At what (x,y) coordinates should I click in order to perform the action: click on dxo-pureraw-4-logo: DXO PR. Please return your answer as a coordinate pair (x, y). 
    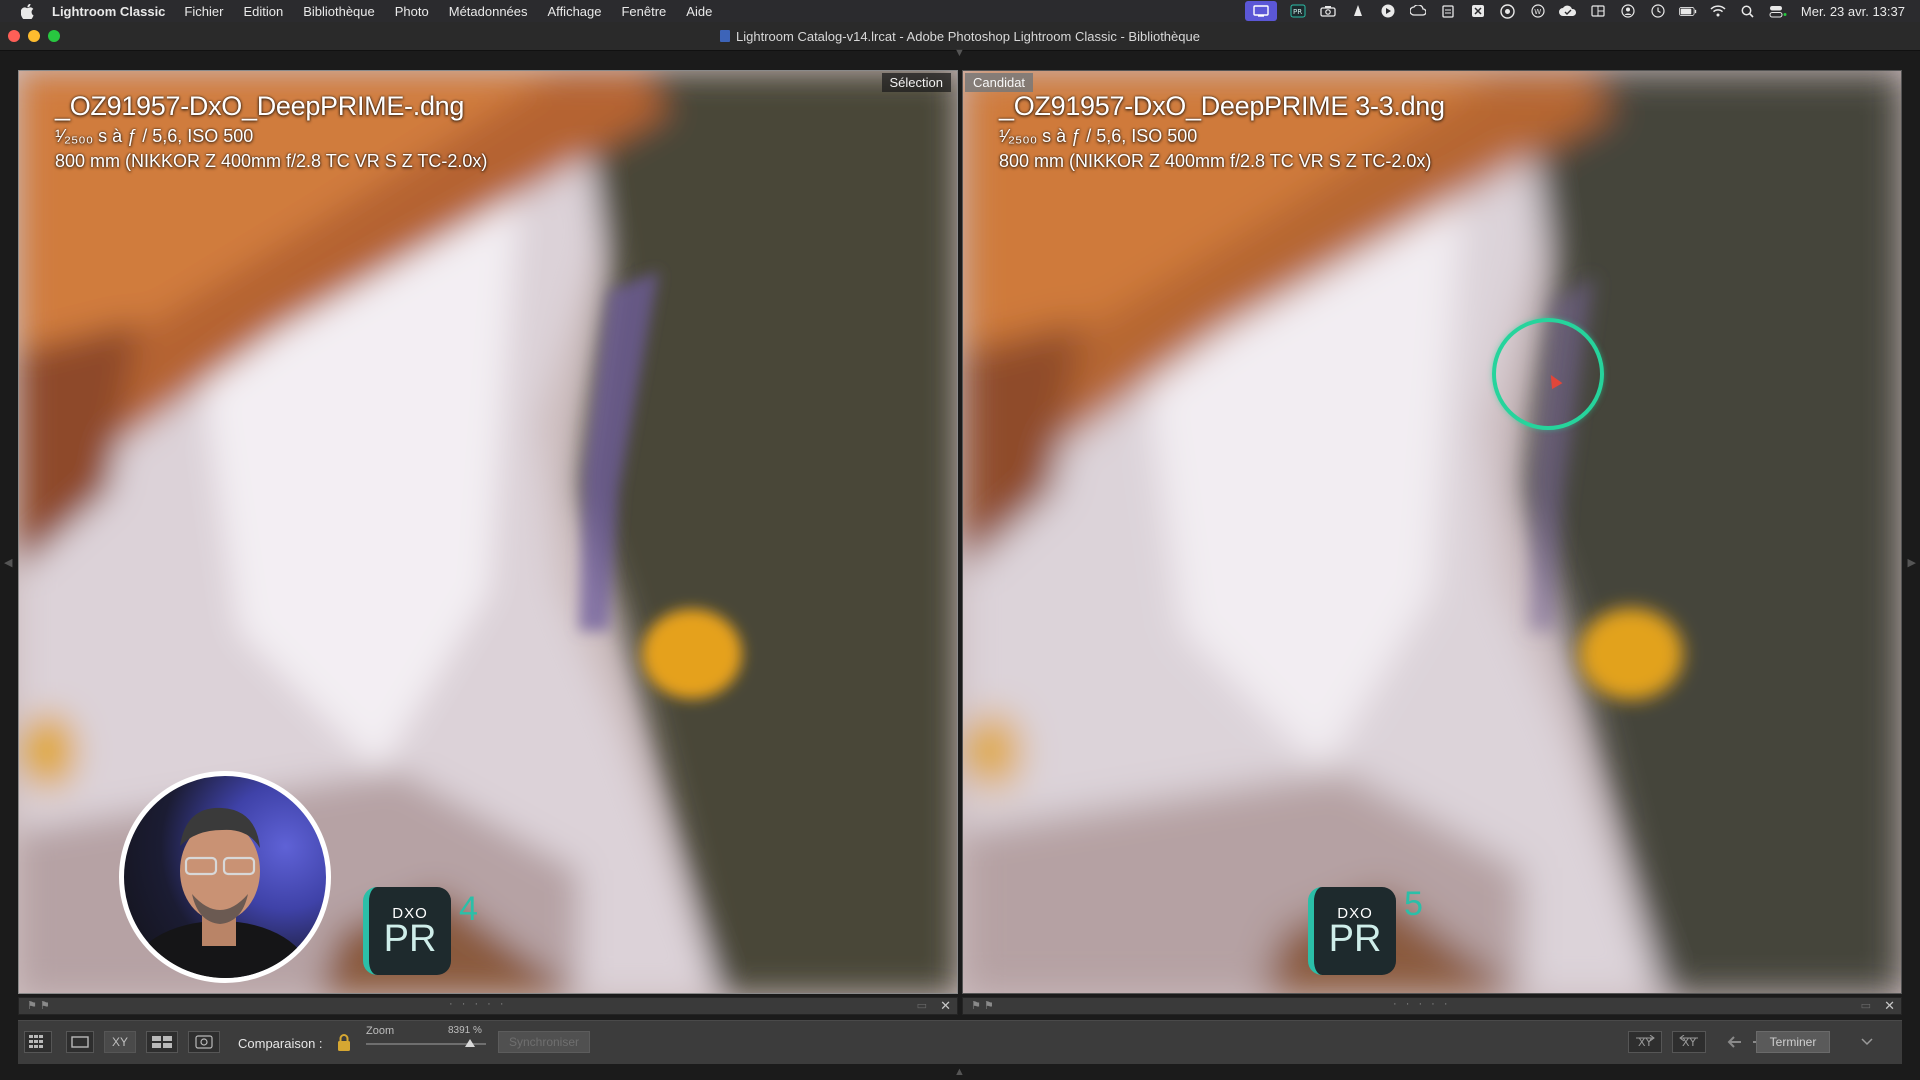
    Looking at the image, I should click on (407, 931).